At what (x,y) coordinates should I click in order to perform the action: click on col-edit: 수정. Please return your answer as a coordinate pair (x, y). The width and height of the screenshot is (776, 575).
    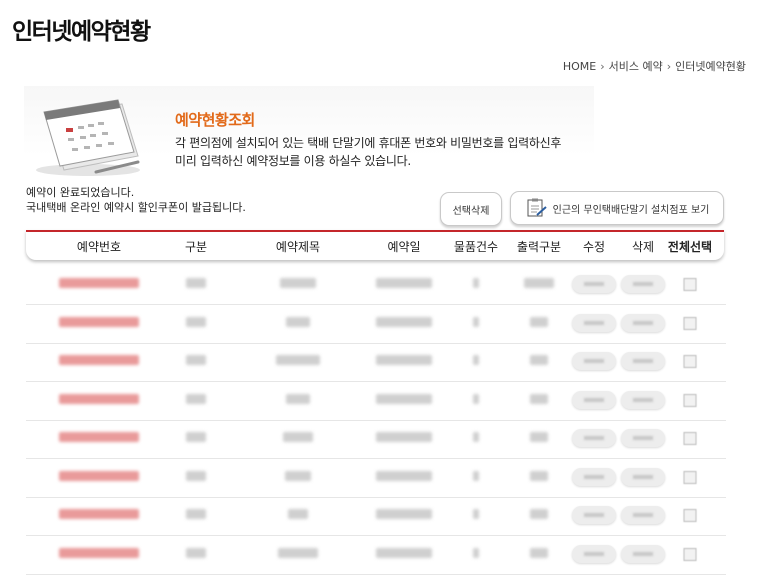
    Looking at the image, I should click on (594, 247).